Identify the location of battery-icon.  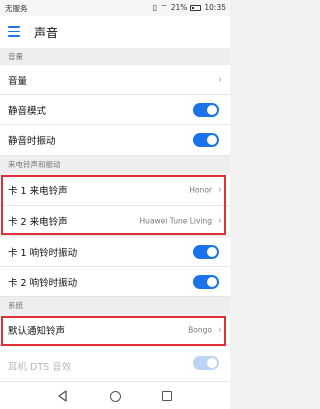
(196, 7).